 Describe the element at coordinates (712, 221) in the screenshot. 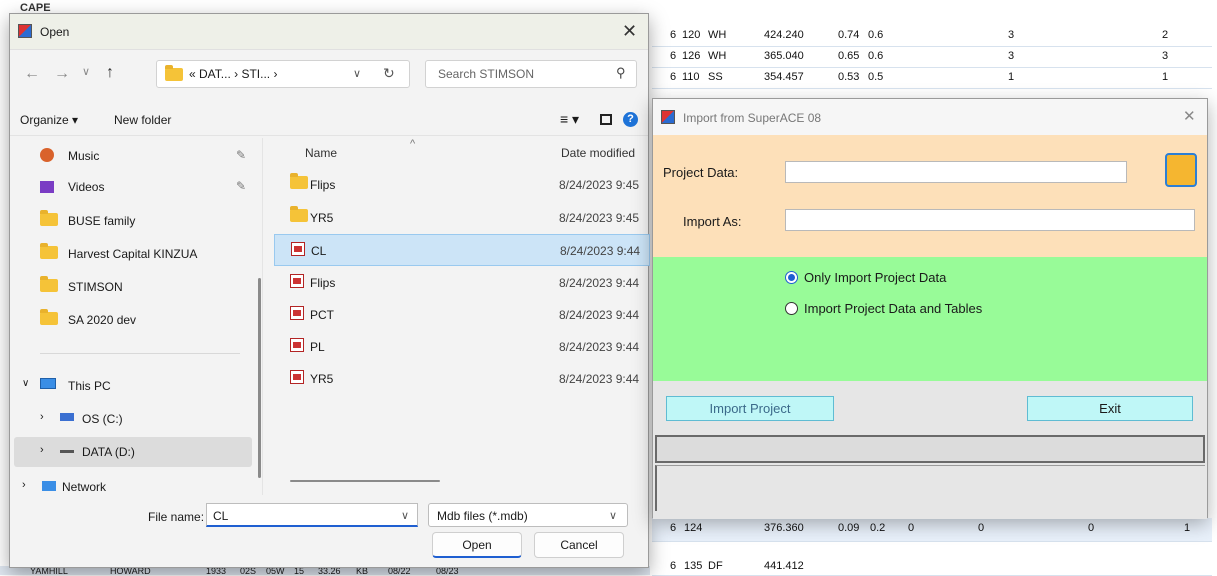

I see `import-as-label: Import As:` at that location.